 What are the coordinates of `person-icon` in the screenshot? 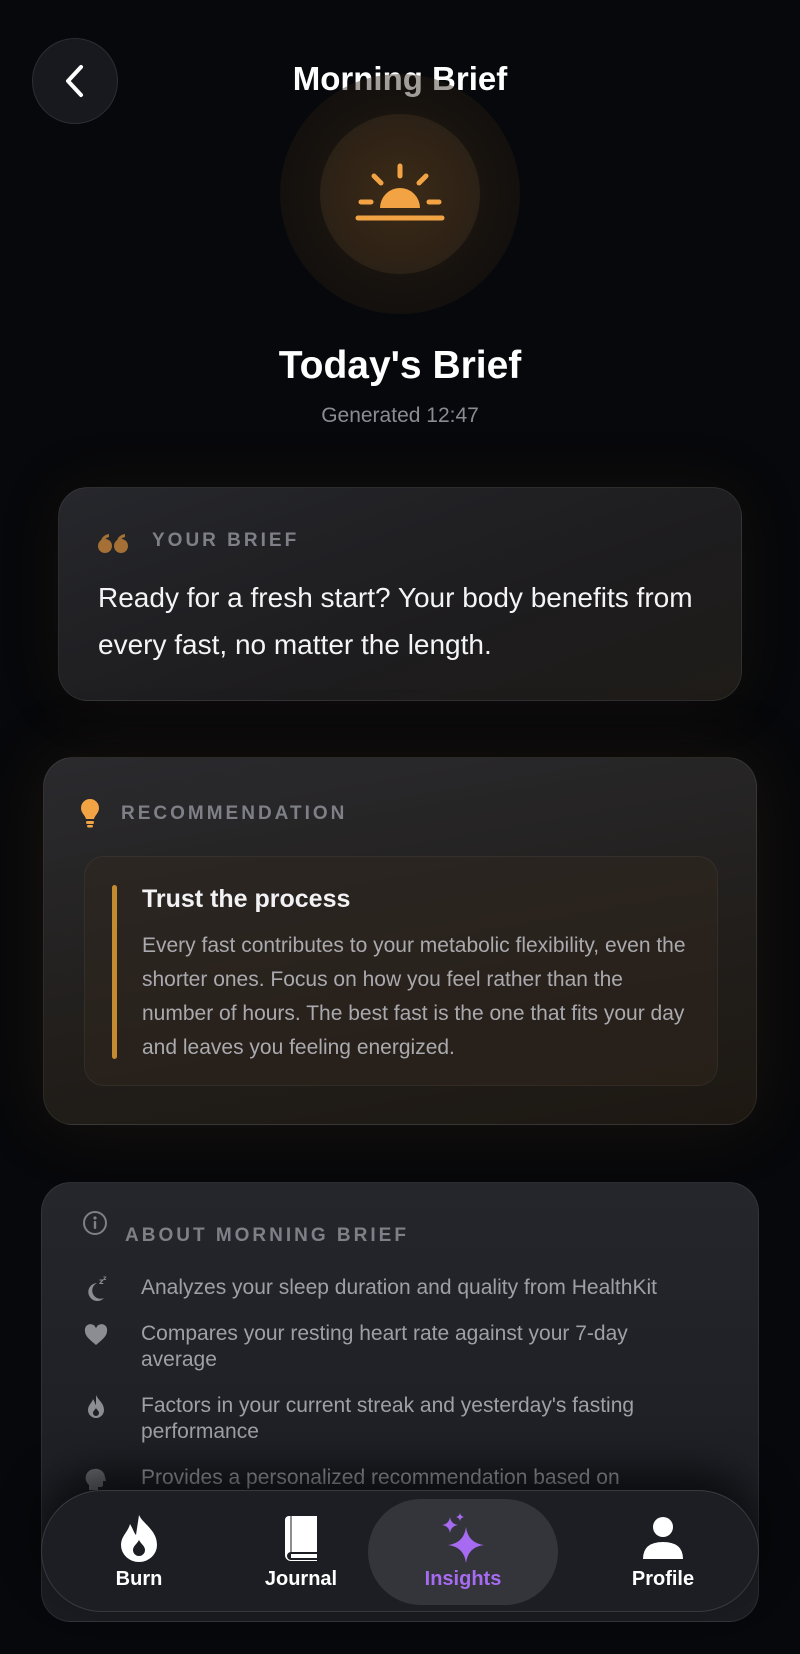 It's located at (663, 1538).